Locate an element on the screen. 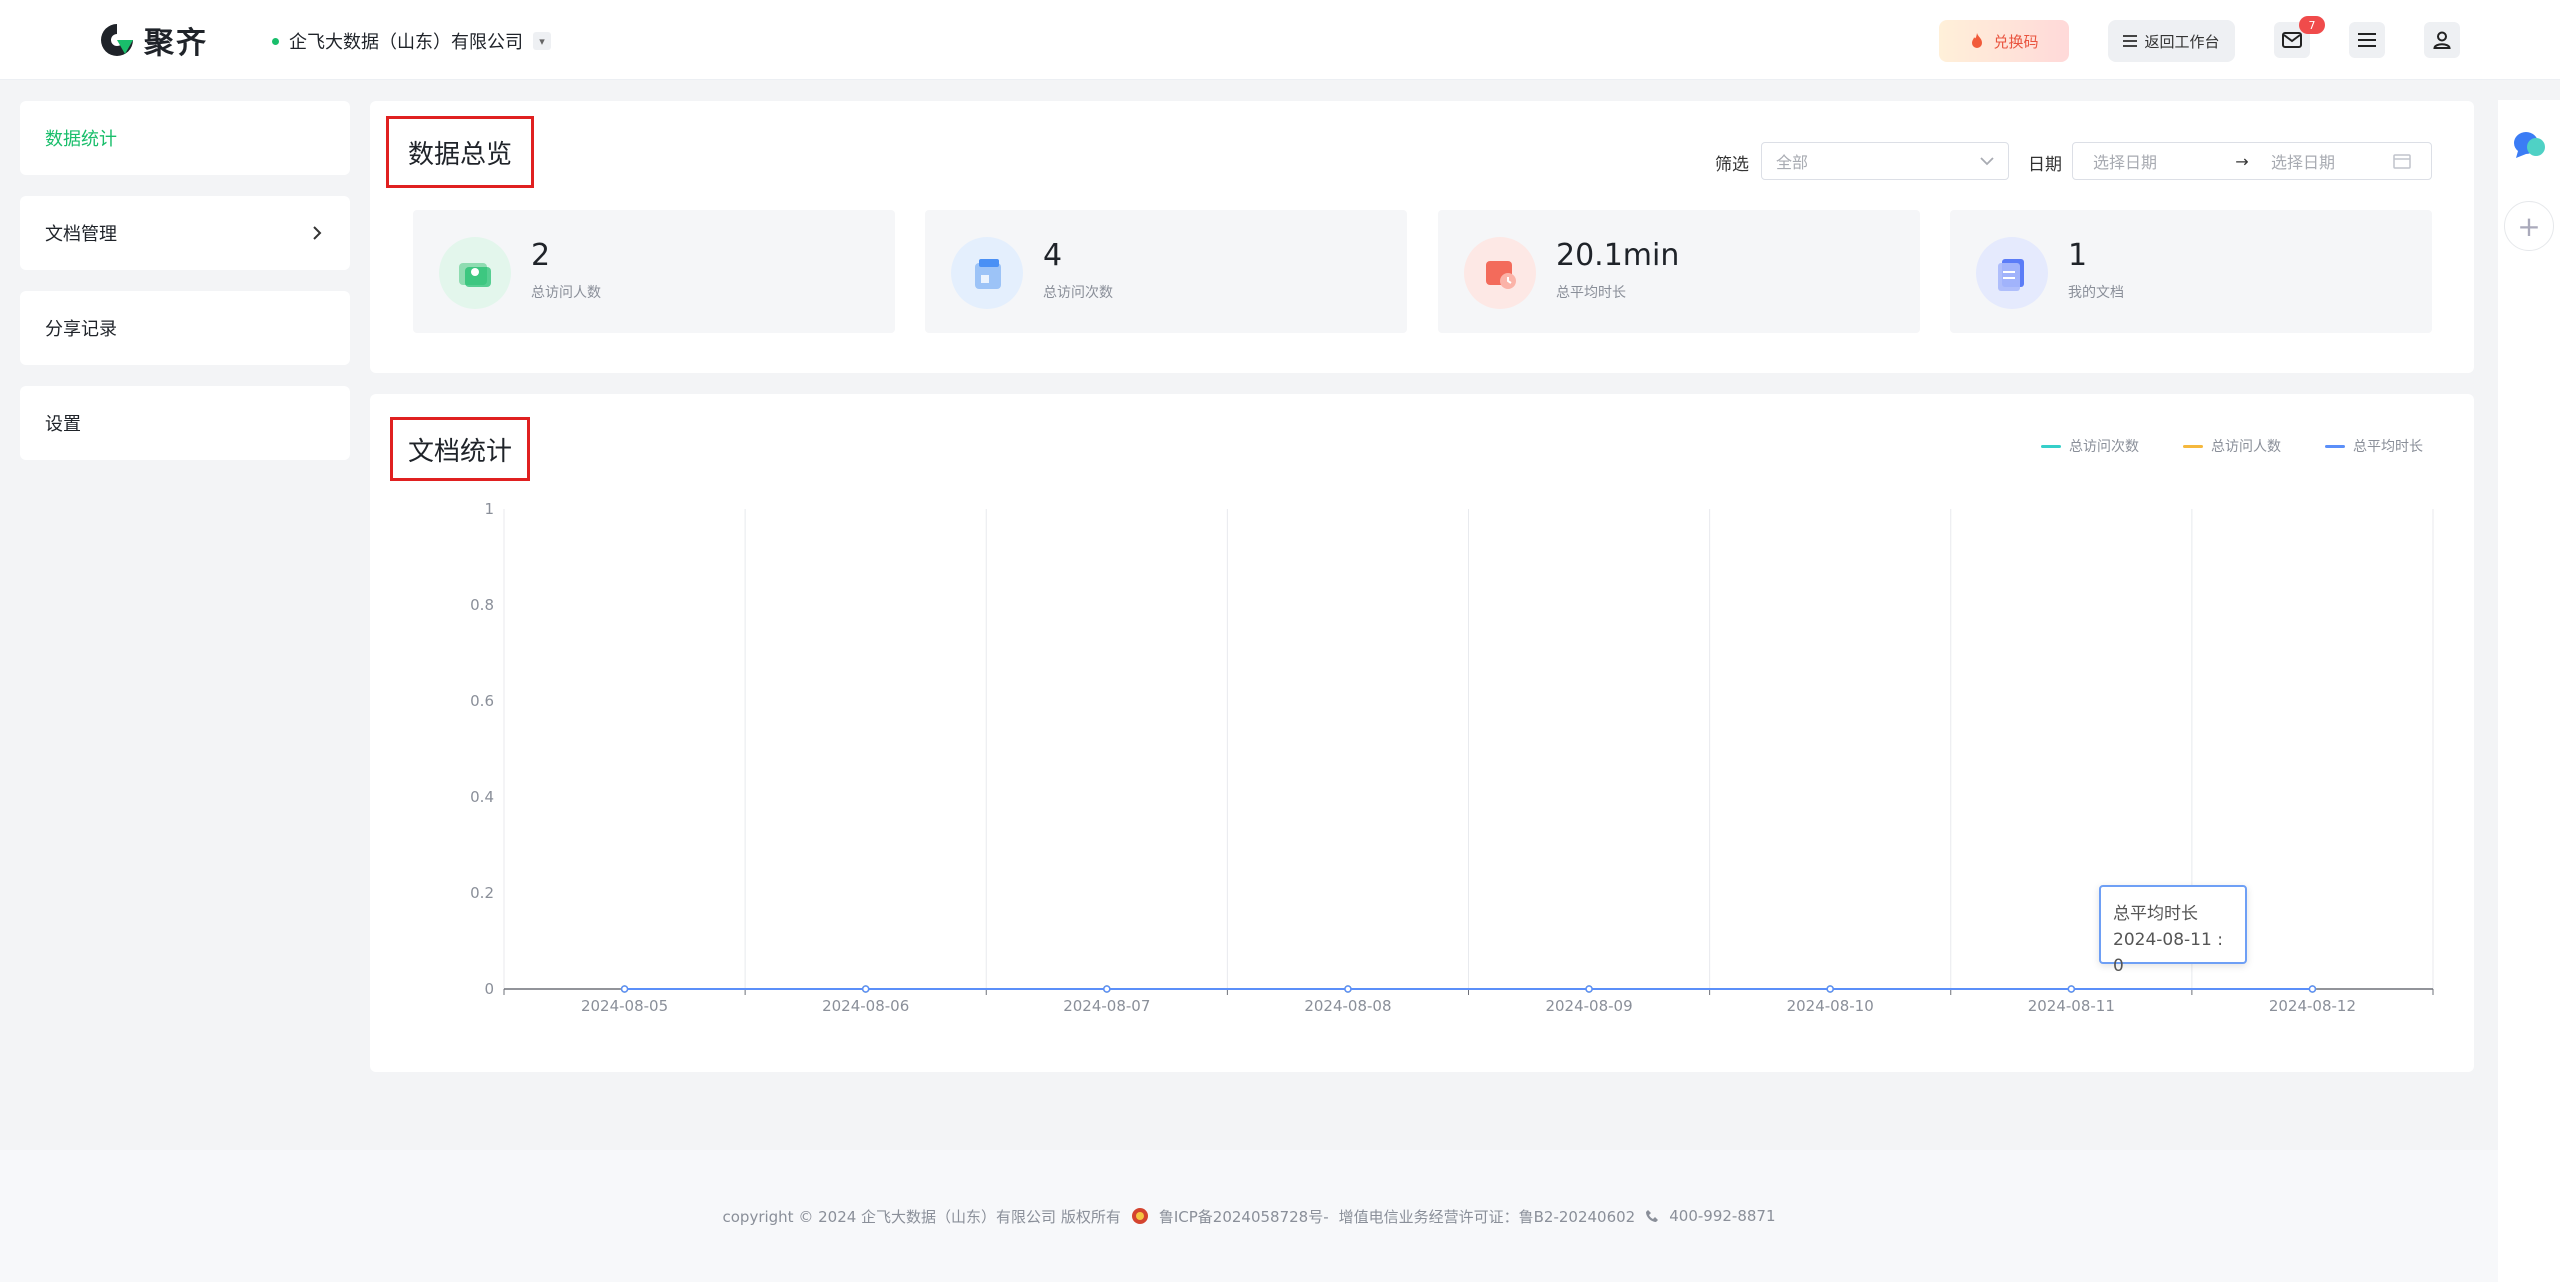 Image resolution: width=2560 pixels, height=1282 pixels. stat-card-avg-duration: 20.1min 总平均时长 is located at coordinates (1679, 271).